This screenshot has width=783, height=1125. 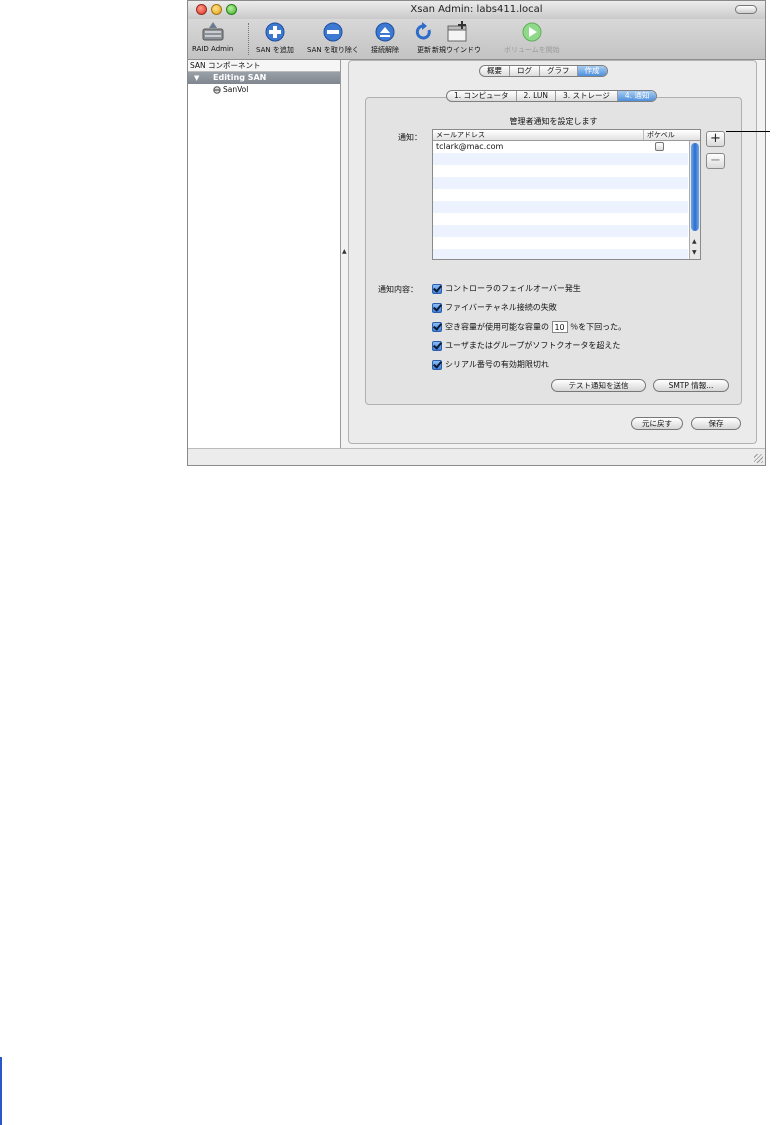 I want to click on tab-log: ログ, so click(x=525, y=71).